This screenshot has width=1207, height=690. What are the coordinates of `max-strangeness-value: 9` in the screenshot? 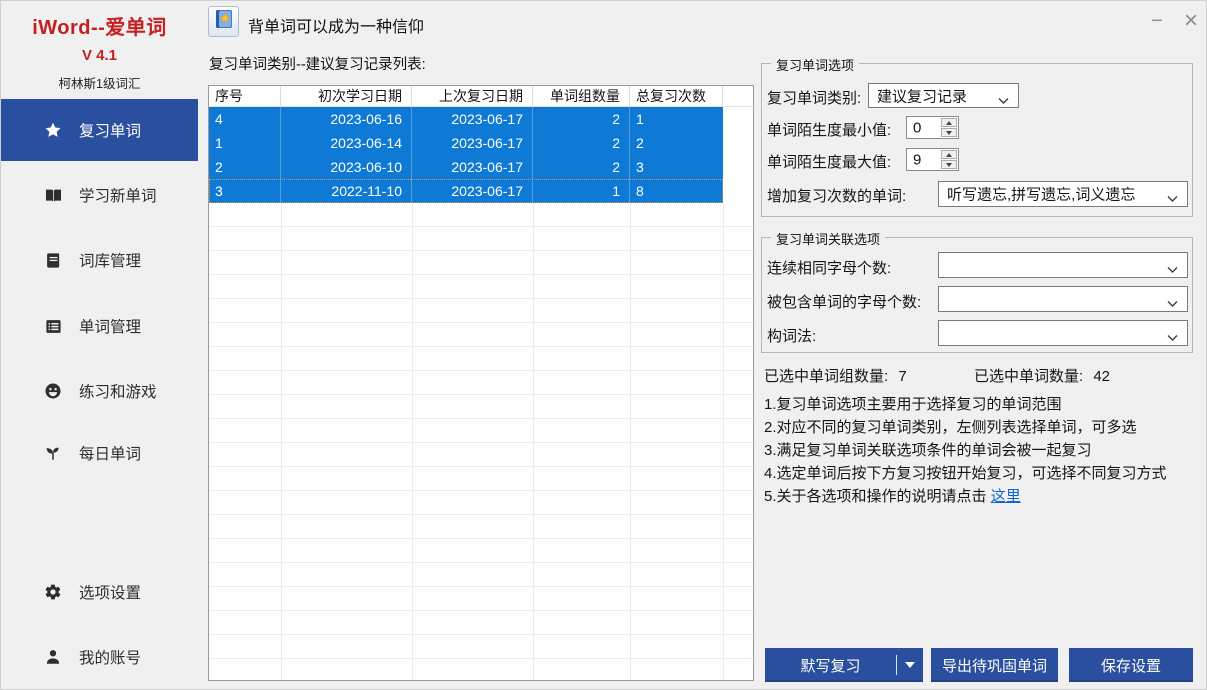 It's located at (917, 159).